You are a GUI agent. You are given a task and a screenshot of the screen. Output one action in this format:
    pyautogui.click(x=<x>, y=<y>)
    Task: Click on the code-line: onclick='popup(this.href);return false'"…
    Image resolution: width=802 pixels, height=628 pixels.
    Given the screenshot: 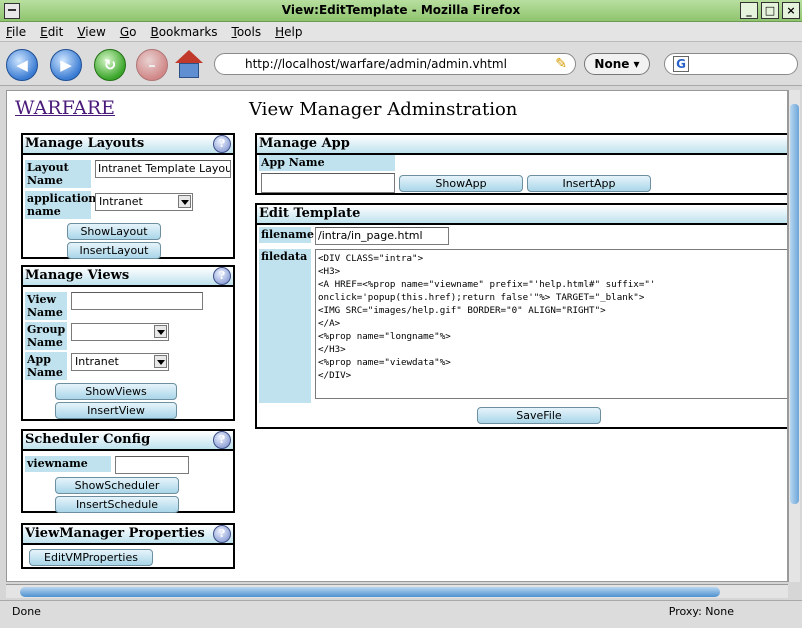 What is the action you would take?
    pyautogui.click(x=481, y=297)
    